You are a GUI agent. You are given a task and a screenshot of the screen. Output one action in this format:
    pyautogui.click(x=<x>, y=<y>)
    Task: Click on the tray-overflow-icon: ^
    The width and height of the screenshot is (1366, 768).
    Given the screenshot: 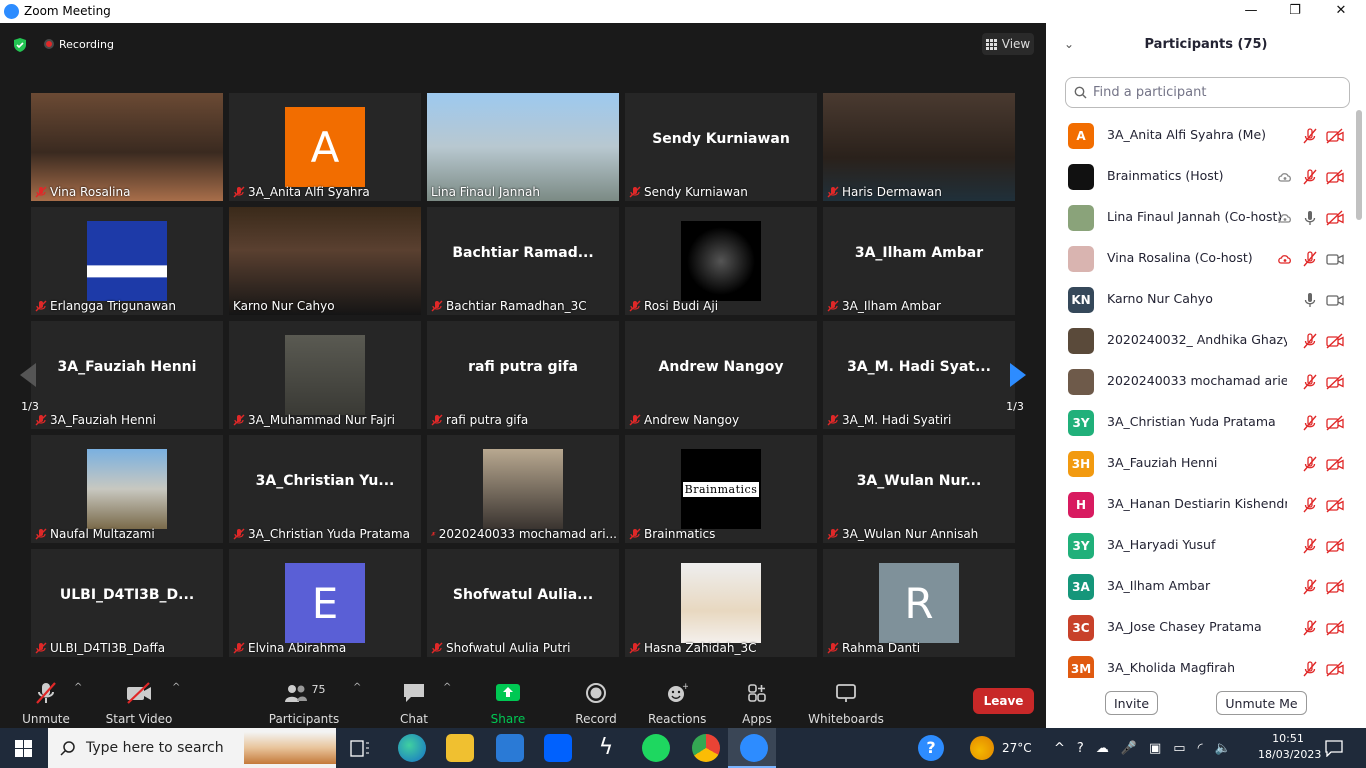 What is the action you would take?
    pyautogui.click(x=1059, y=748)
    